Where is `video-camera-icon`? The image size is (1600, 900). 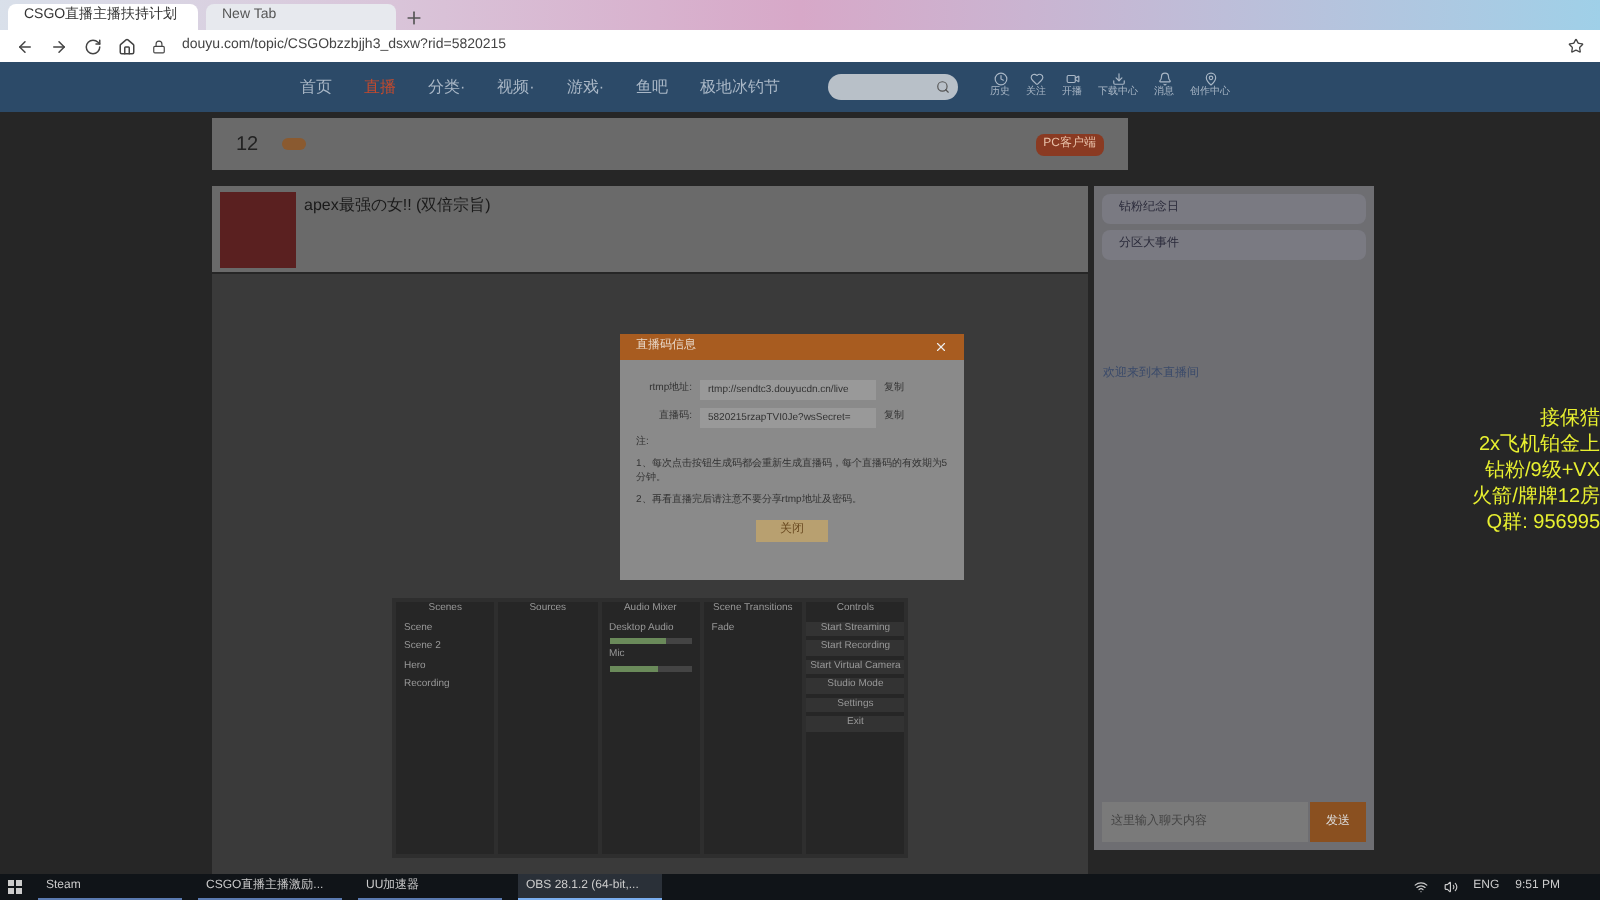 video-camera-icon is located at coordinates (1072, 79).